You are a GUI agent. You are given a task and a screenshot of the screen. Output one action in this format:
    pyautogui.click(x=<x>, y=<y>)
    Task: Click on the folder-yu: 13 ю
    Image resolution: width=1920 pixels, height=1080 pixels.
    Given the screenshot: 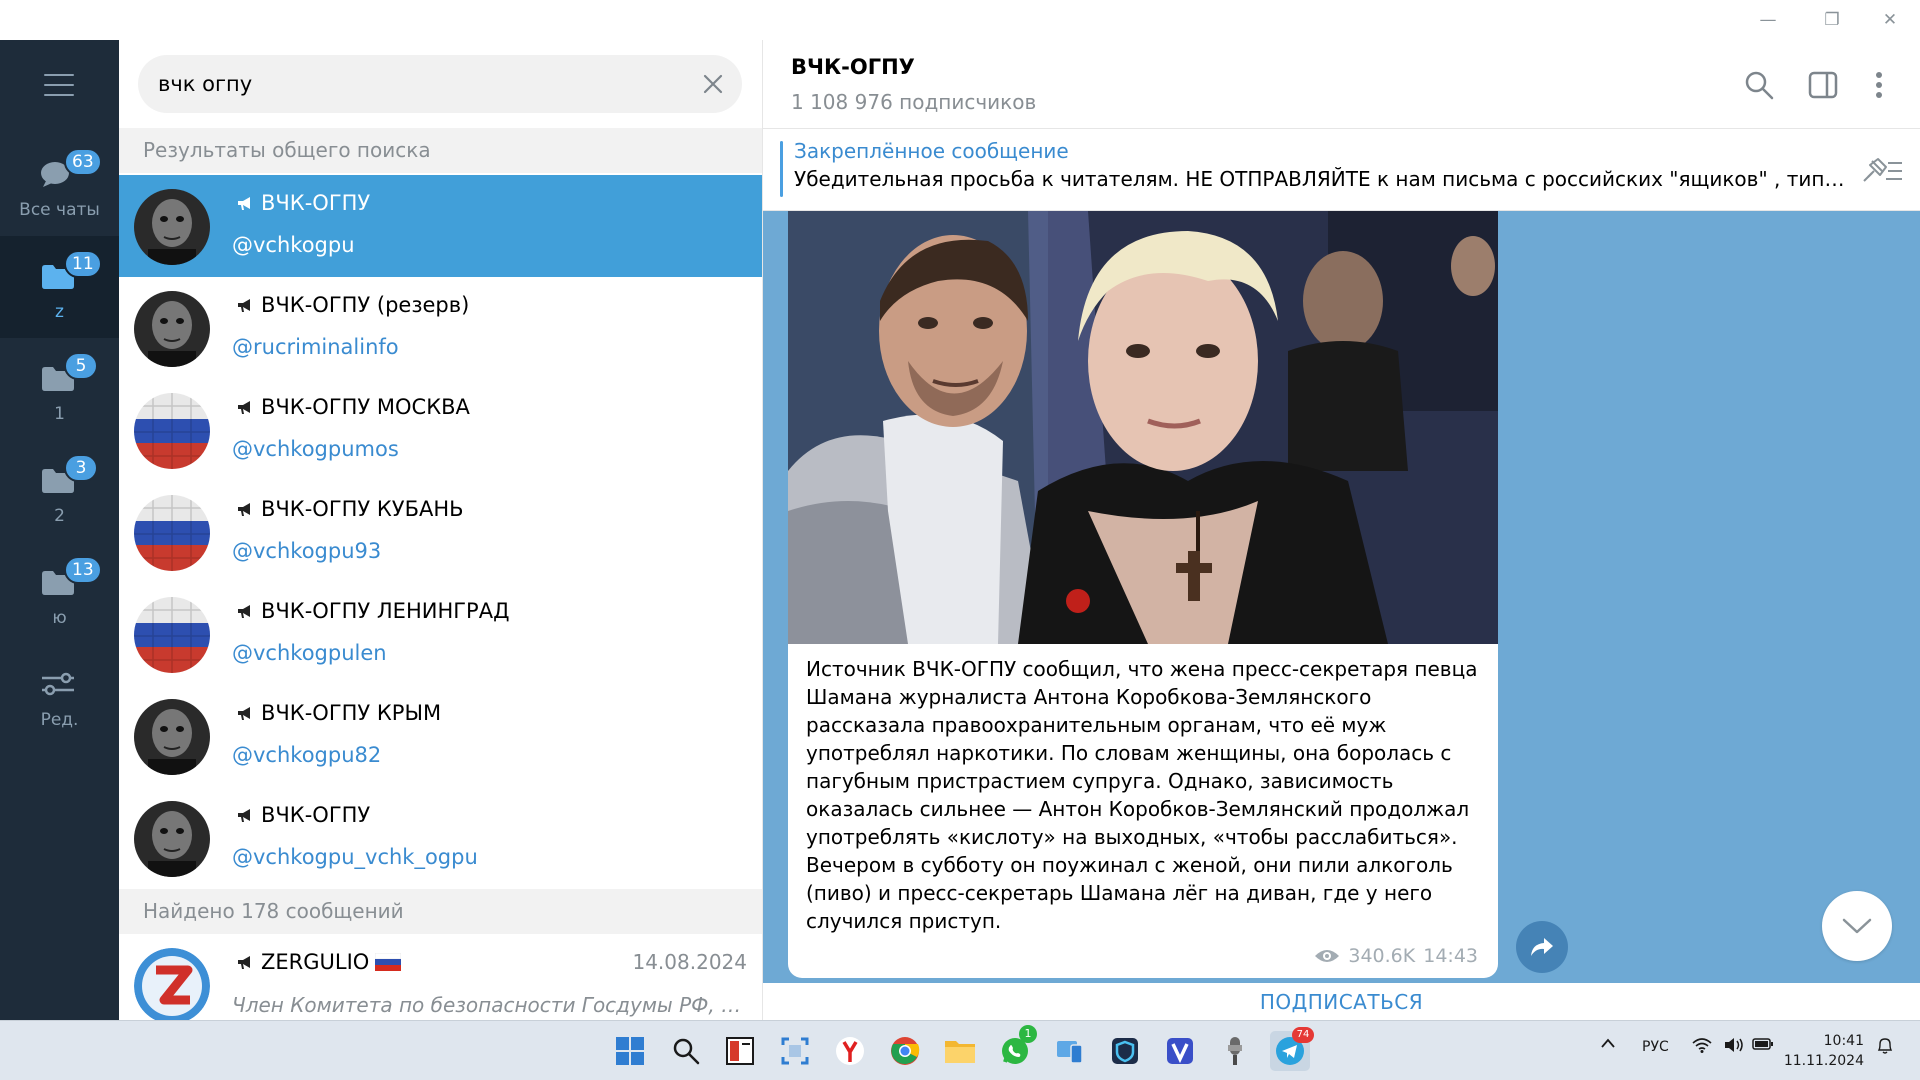 What is the action you would take?
    pyautogui.click(x=59, y=593)
    